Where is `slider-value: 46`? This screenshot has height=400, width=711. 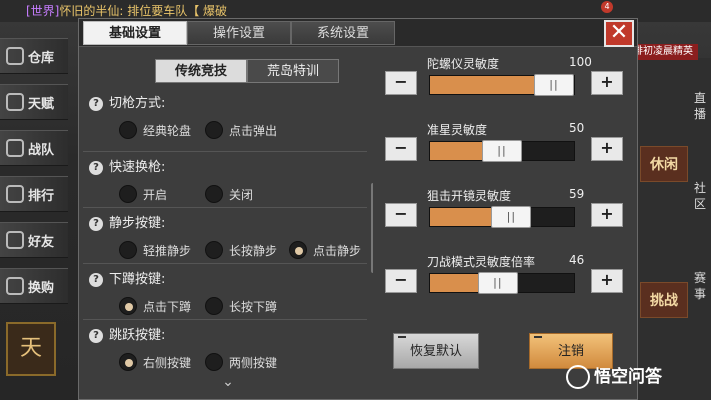 slider-value: 46 is located at coordinates (577, 260).